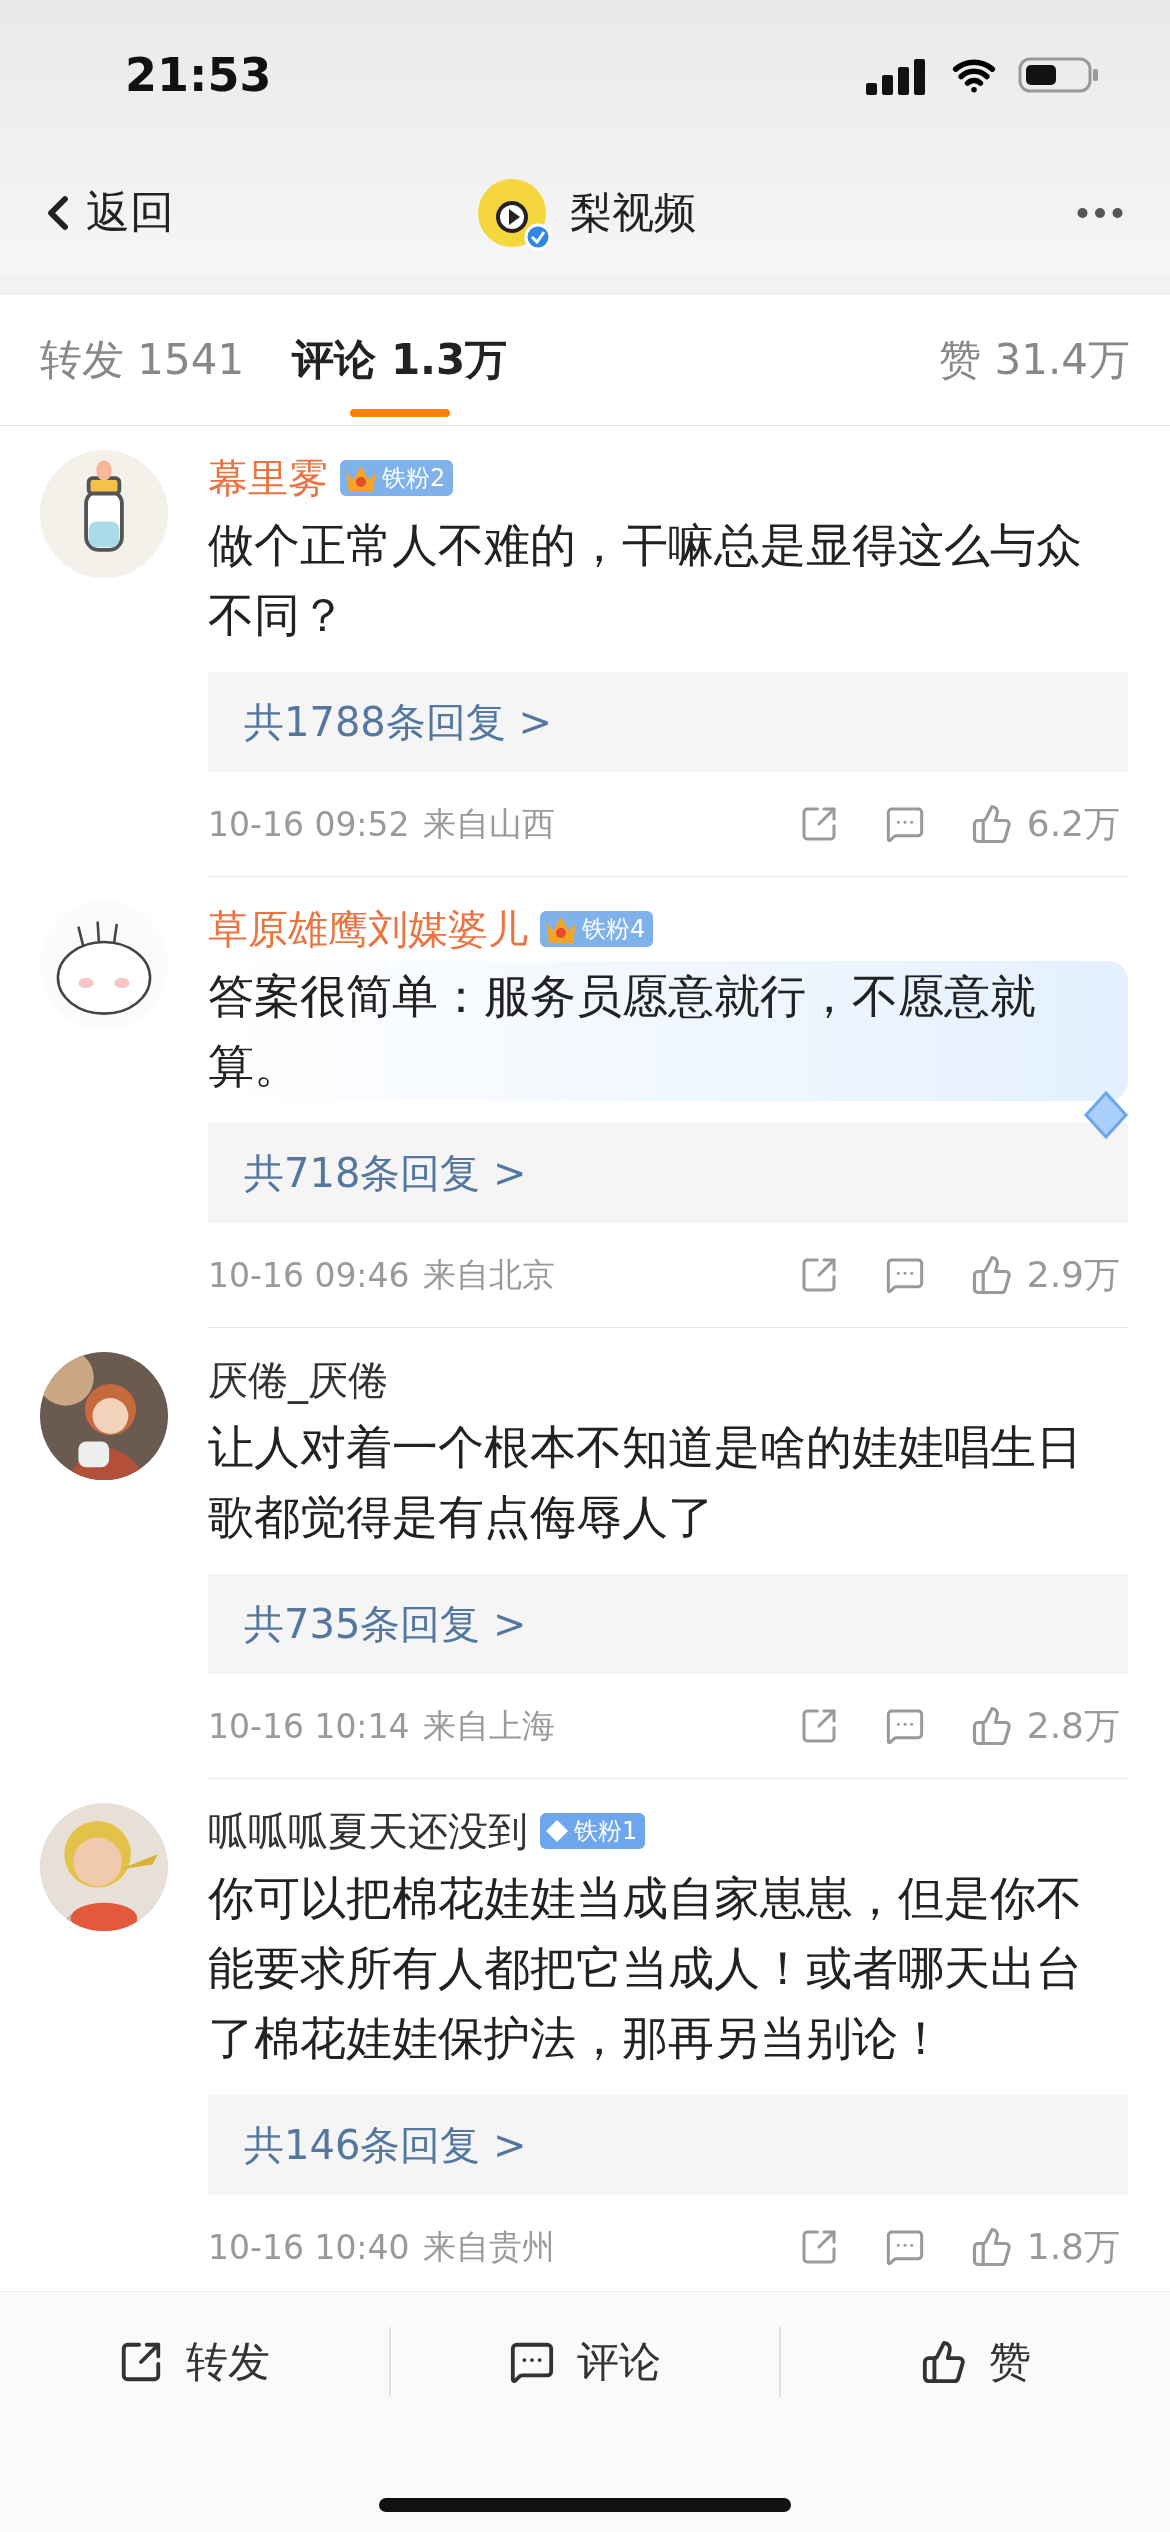 This screenshot has width=1170, height=2532. I want to click on comment-text: 做个正常人不难的，干嘛总是显得这么与众不同？, so click(645, 580).